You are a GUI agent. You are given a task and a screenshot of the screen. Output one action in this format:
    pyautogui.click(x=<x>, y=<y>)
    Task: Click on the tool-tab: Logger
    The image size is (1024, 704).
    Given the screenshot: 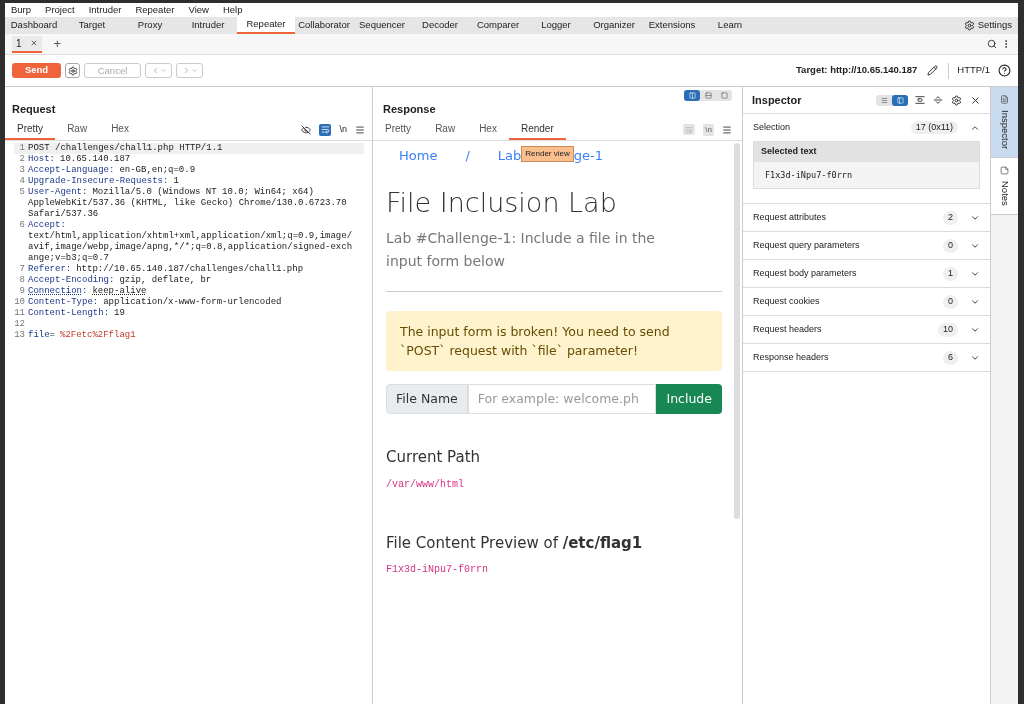 What is the action you would take?
    pyautogui.click(x=556, y=25)
    